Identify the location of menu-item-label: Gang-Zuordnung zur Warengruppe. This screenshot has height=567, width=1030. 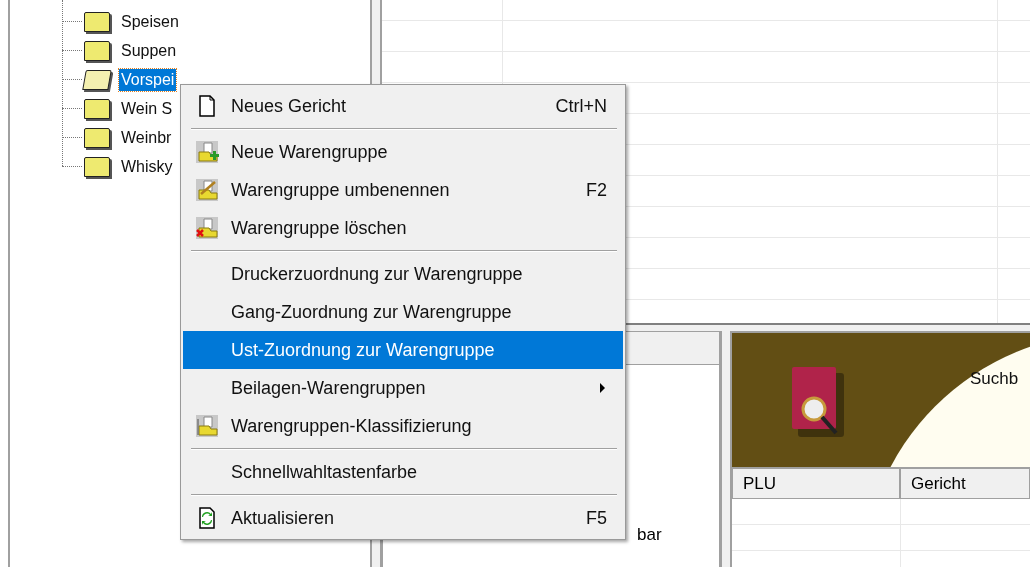
(372, 312).